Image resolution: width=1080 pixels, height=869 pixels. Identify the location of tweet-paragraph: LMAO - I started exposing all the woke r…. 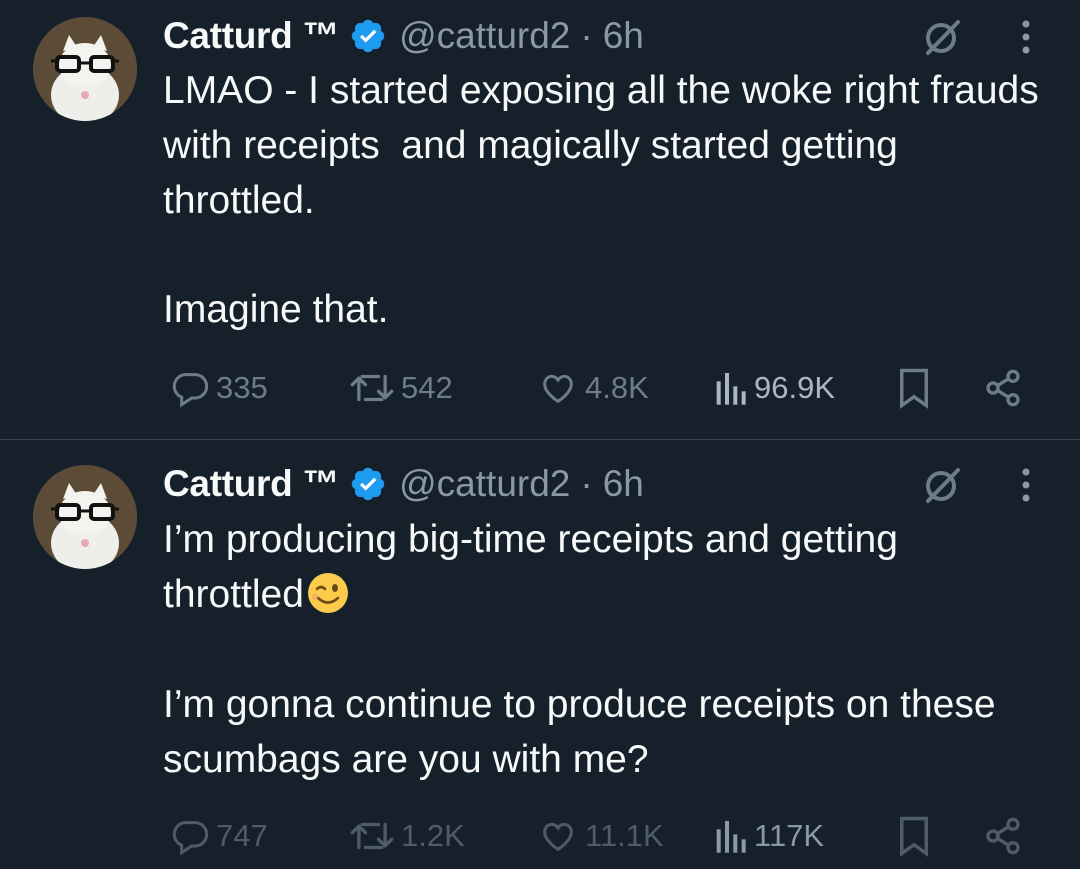
(606, 145).